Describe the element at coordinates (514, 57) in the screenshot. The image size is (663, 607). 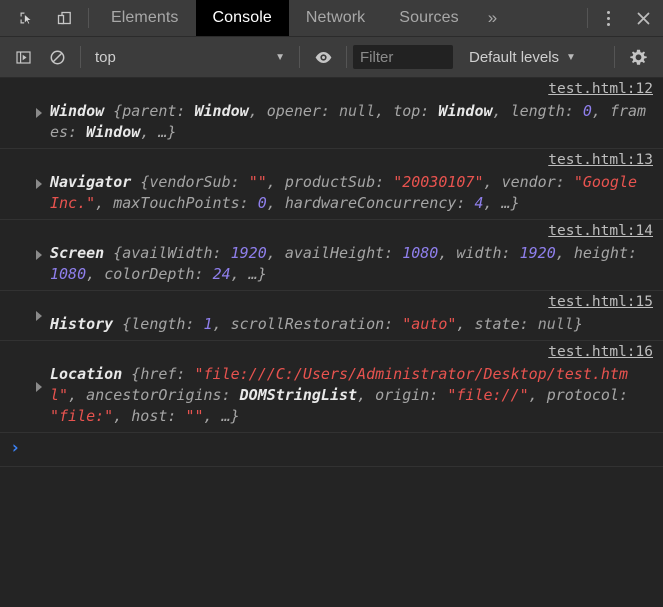
I see `log-levels-label: Default levels` at that location.